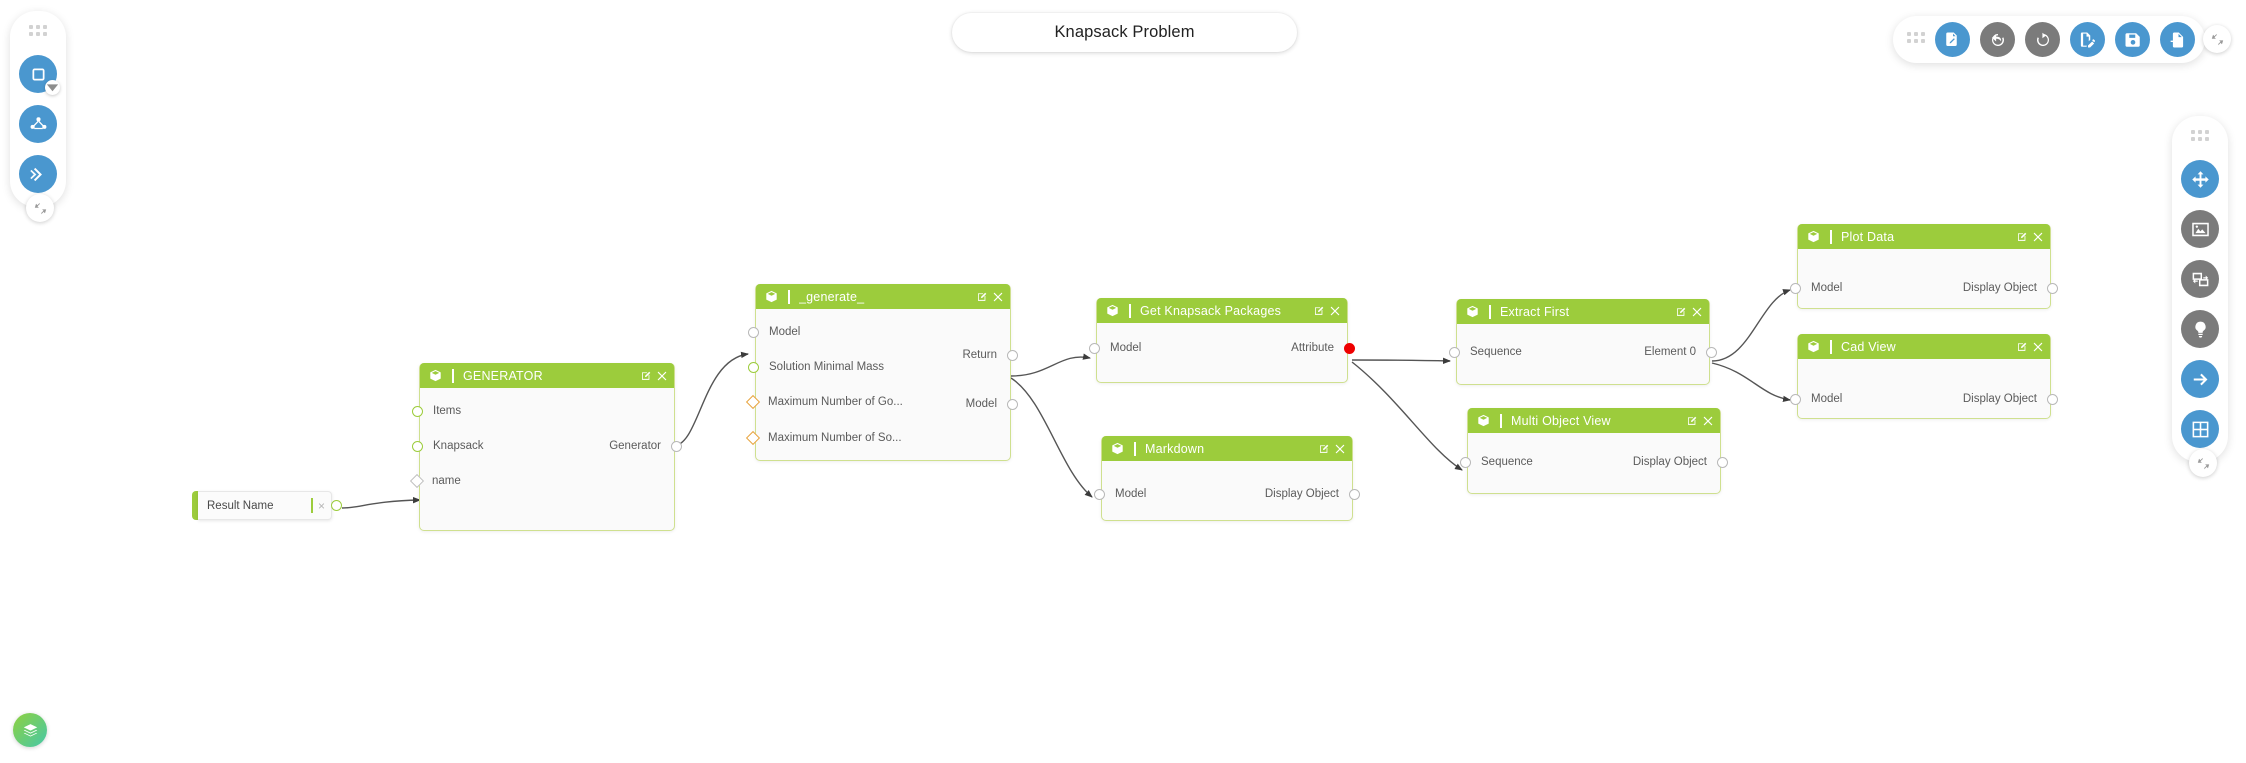 This screenshot has height=763, width=2246. I want to click on left-toolbar-collapse-button, so click(40, 208).